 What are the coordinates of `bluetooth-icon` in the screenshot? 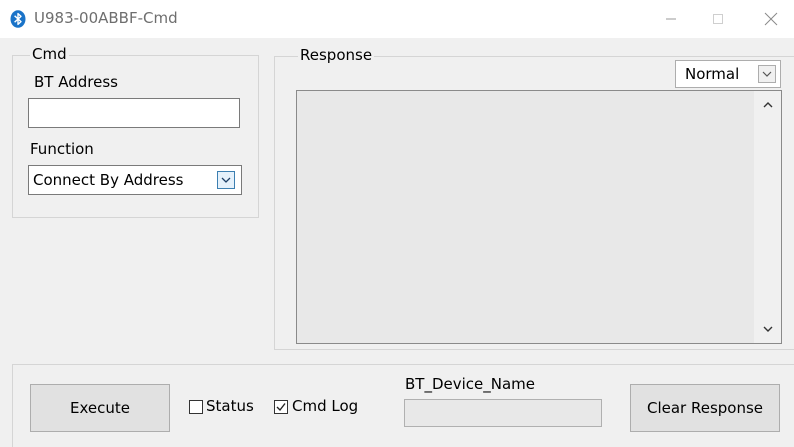 It's located at (18, 19).